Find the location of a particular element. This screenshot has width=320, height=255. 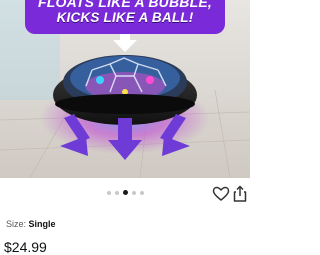

favorite-button is located at coordinates (221, 194).